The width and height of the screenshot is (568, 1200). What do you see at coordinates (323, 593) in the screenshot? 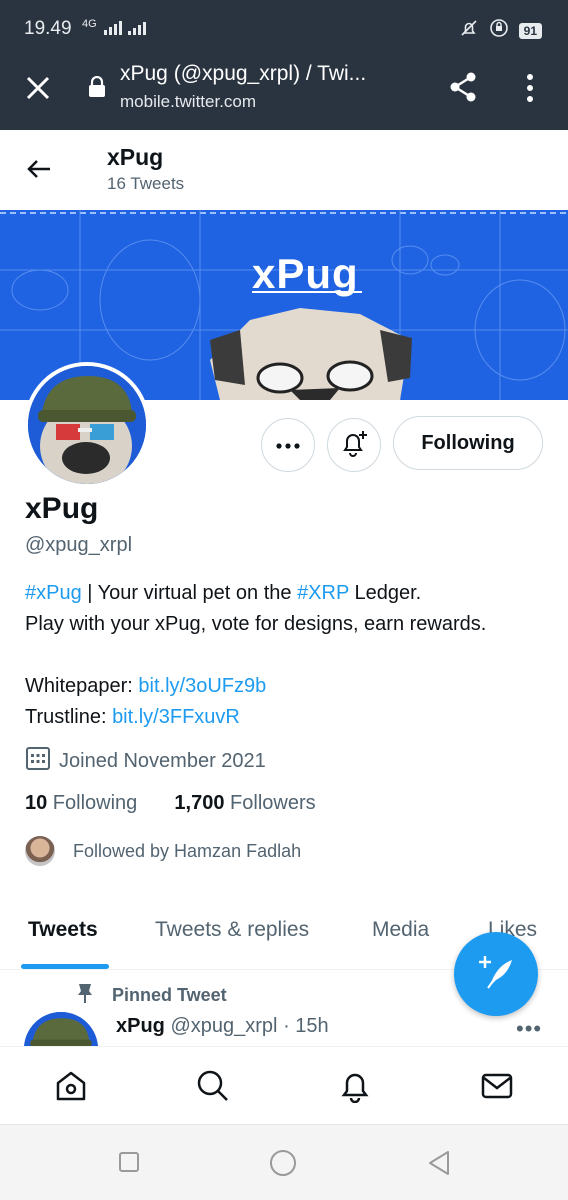
I see `hashtag-link: #XRP` at bounding box center [323, 593].